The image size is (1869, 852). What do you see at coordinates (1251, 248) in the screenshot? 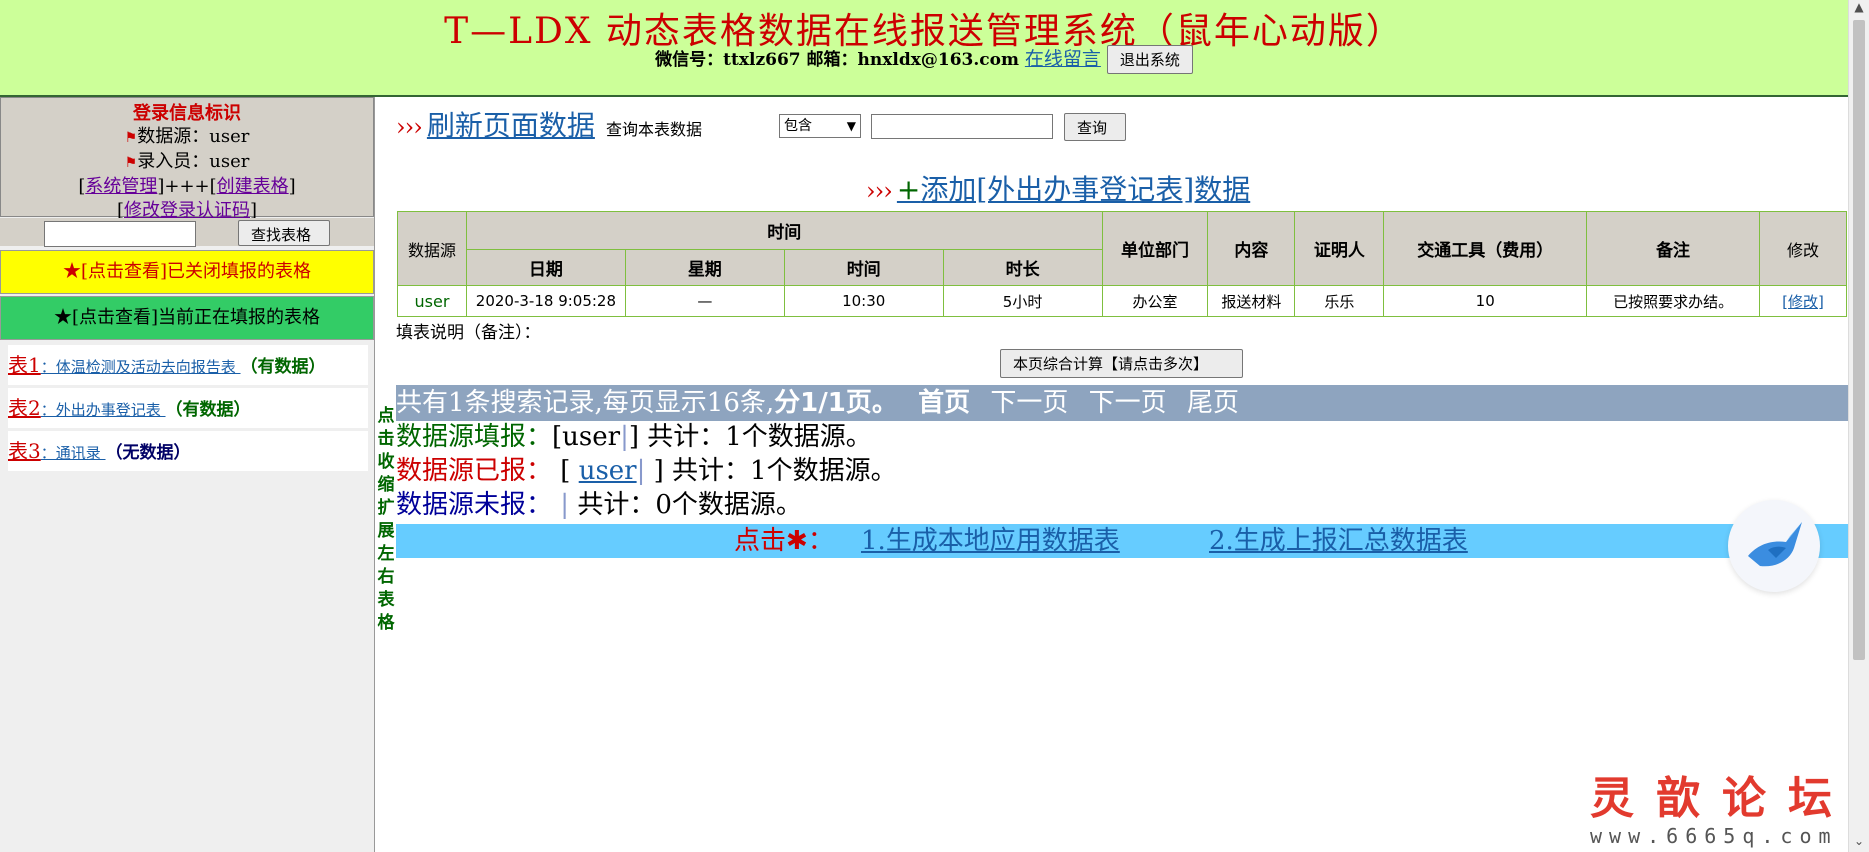
I see `column-header-content: 内容` at bounding box center [1251, 248].